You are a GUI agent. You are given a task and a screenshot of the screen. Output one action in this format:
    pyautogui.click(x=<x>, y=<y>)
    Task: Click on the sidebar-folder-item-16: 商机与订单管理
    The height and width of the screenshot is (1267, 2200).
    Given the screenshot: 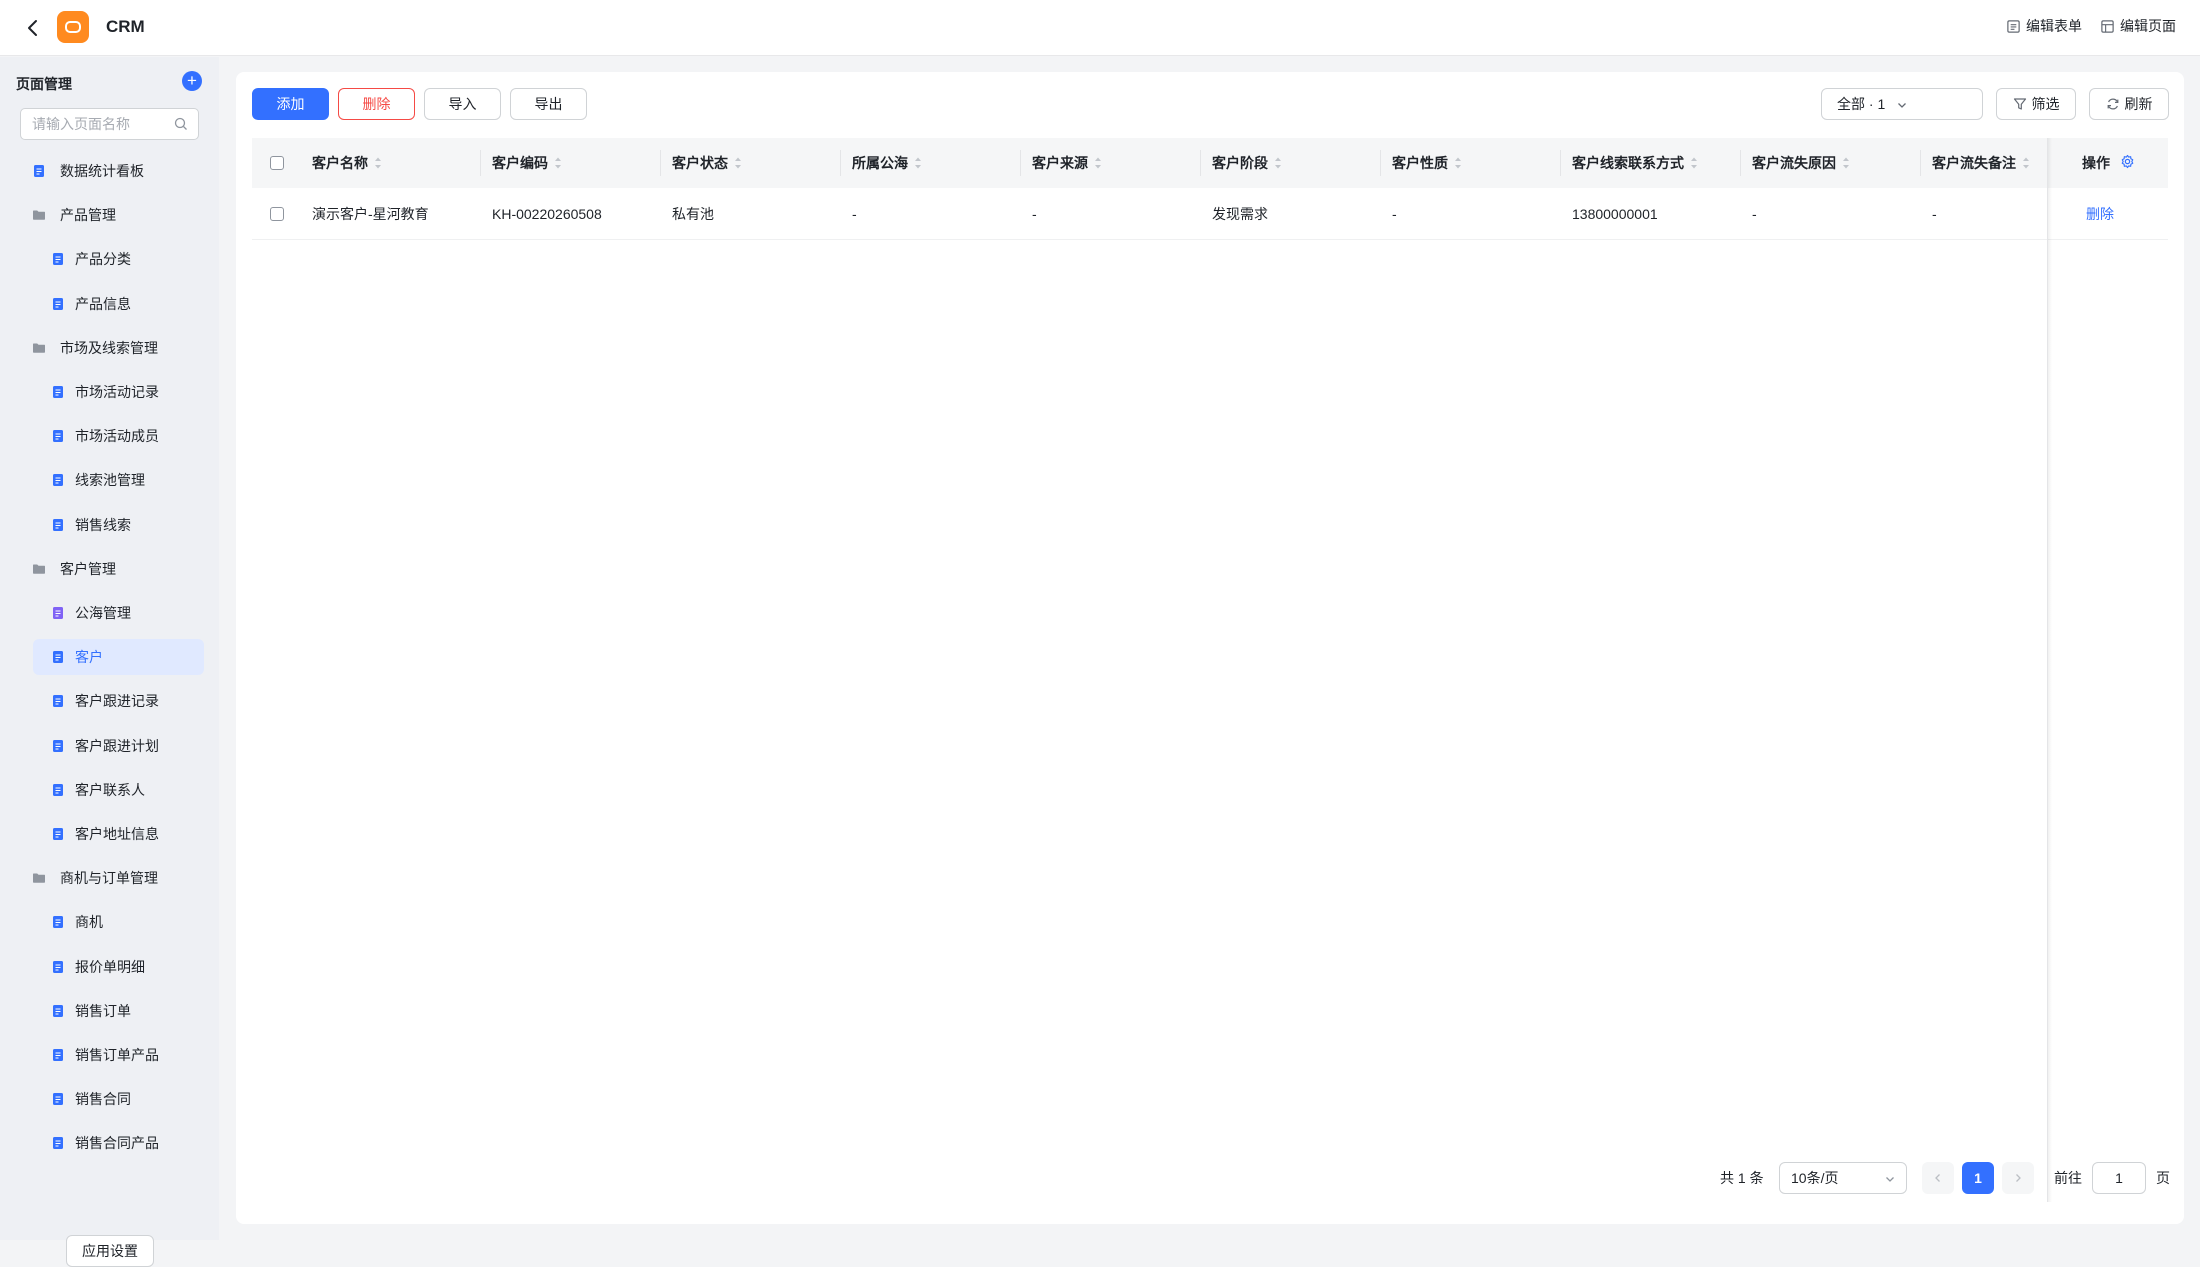 What is the action you would take?
    pyautogui.click(x=118, y=878)
    